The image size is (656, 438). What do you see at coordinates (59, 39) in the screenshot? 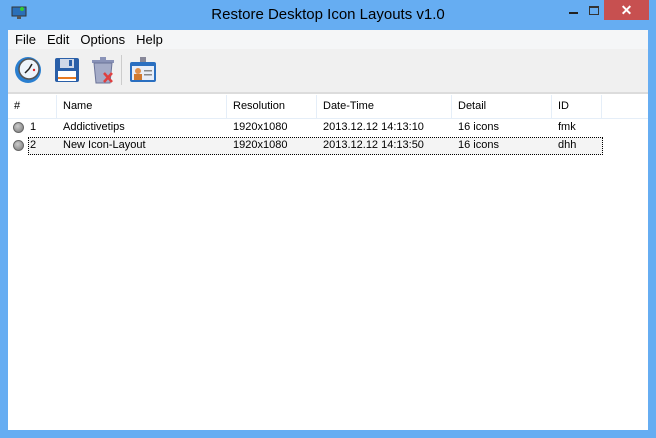
I see `menu-edit: Edit` at bounding box center [59, 39].